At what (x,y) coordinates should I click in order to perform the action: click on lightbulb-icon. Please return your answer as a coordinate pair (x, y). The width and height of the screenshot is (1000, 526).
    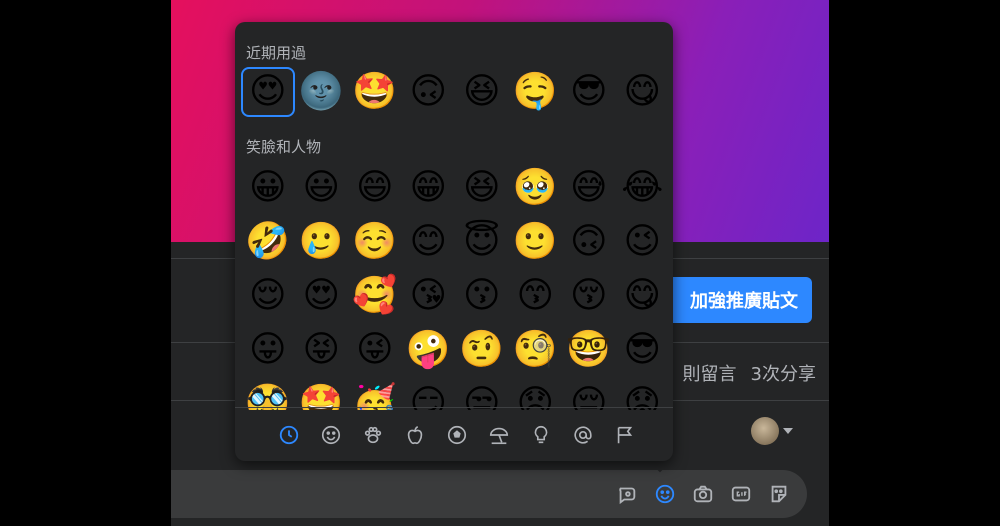
    Looking at the image, I should click on (541, 435).